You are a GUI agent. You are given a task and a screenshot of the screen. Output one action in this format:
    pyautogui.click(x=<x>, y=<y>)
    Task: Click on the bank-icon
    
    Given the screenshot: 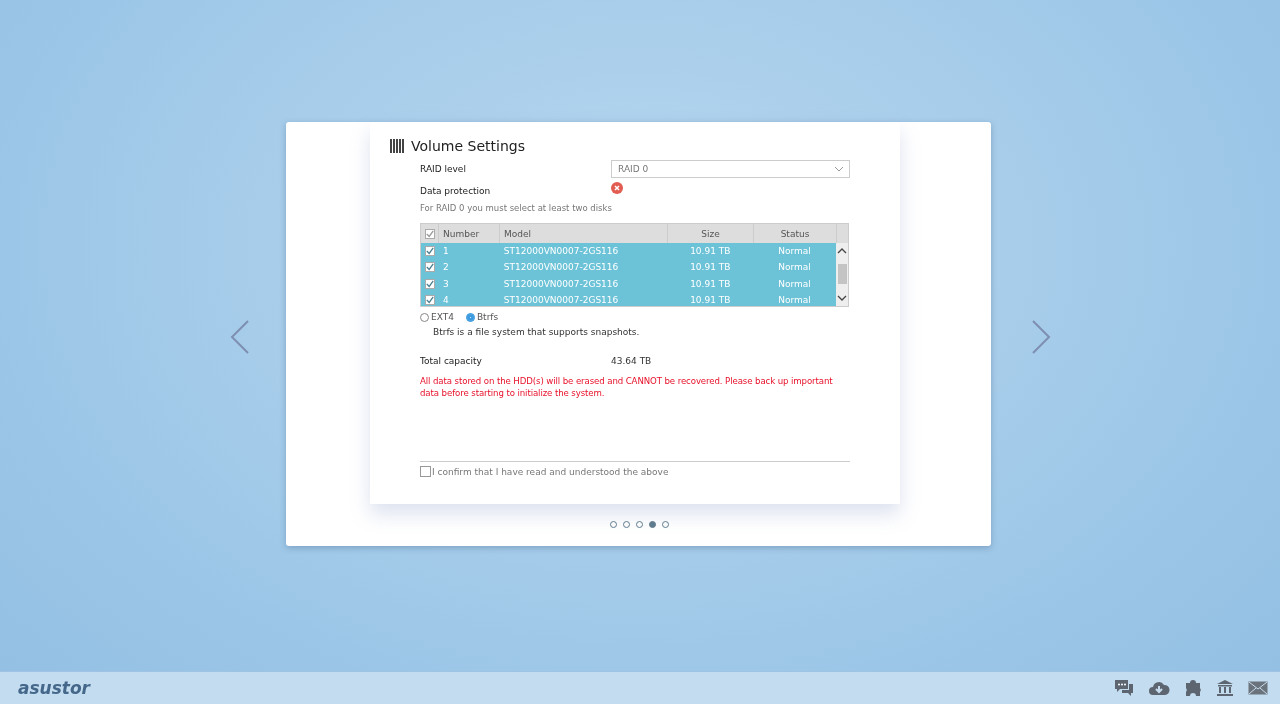 What is the action you would take?
    pyautogui.click(x=1225, y=688)
    